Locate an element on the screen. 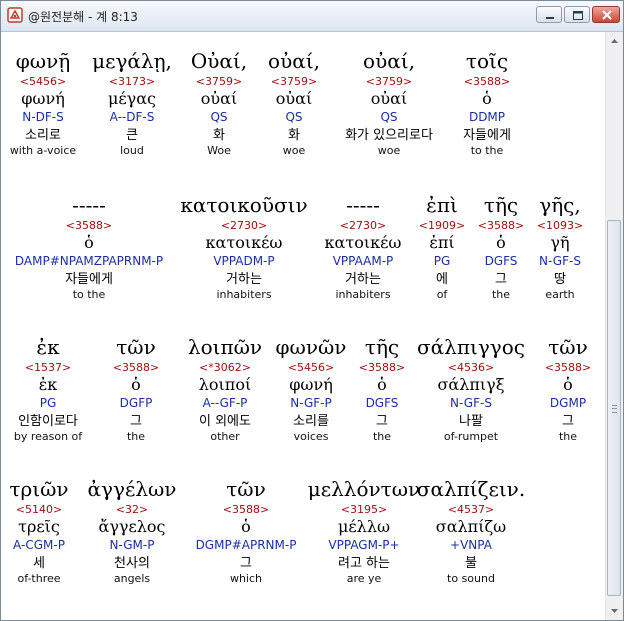 The height and width of the screenshot is (621, 624). greek-word: γῆς, is located at coordinates (560, 205).